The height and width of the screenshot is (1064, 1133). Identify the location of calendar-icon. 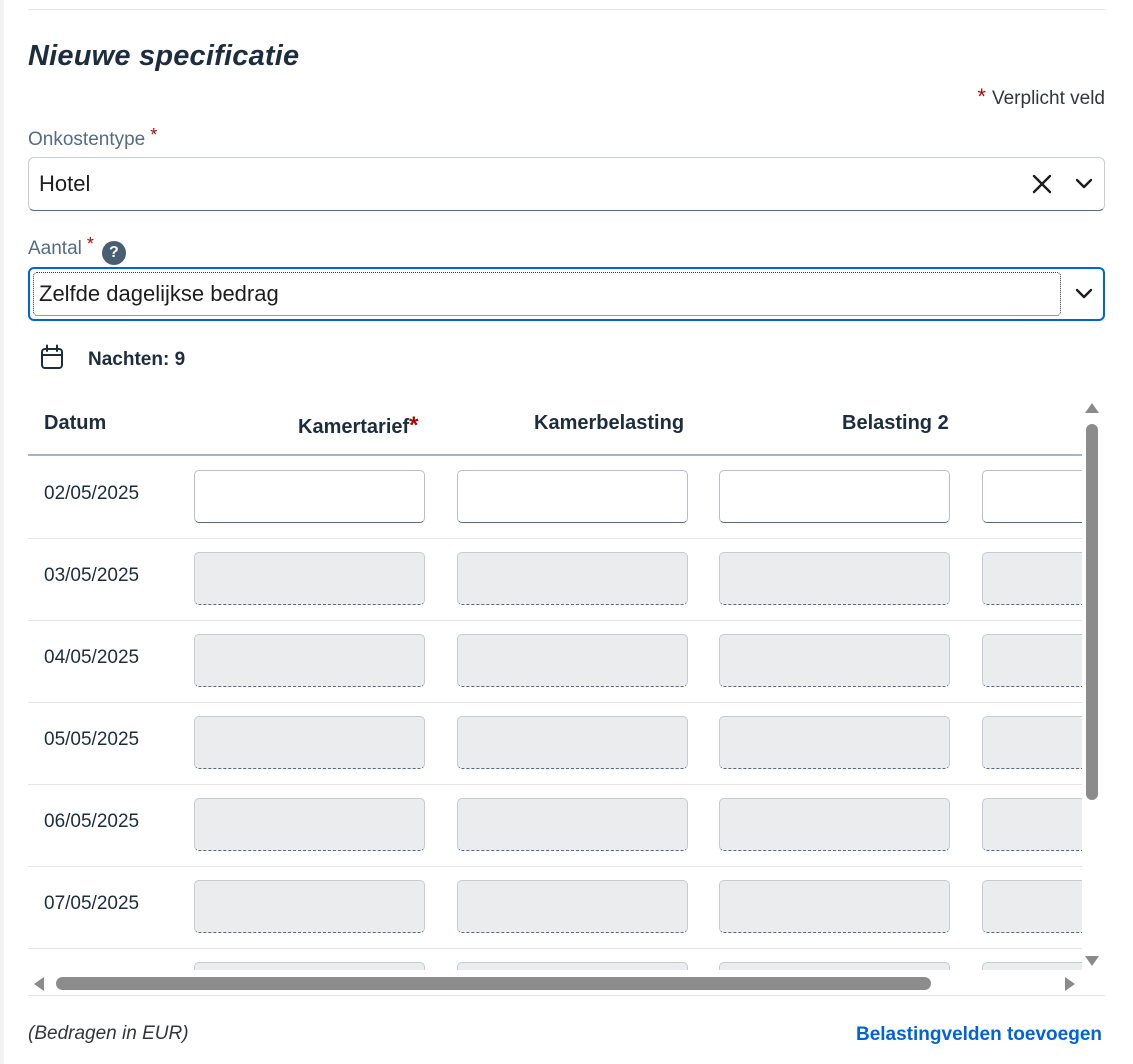
(52, 359).